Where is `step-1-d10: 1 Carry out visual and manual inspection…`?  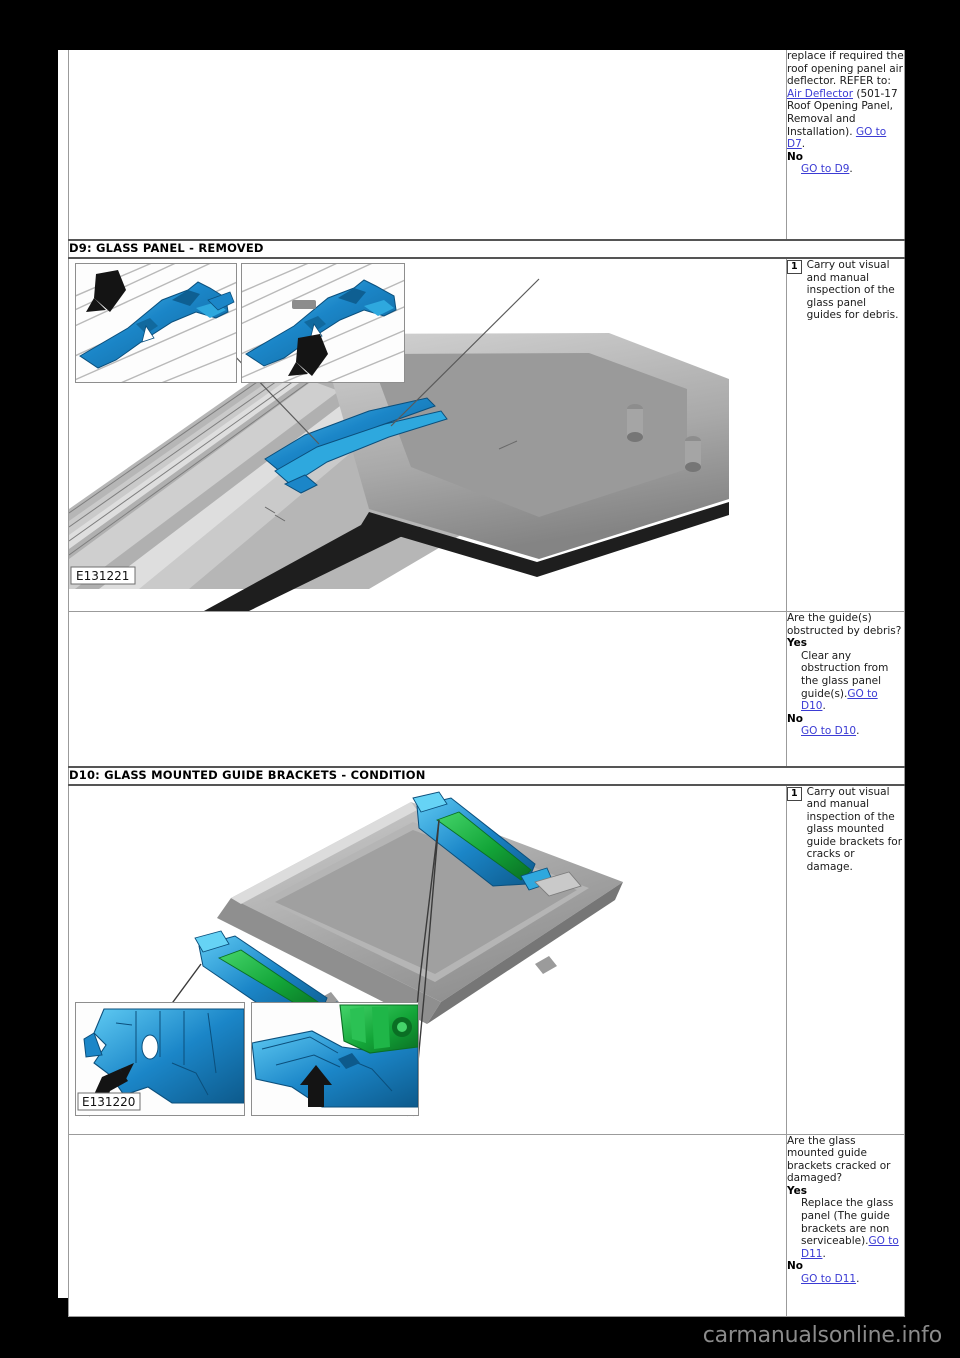
step-1-d10: 1 Carry out visual and manual inspection… is located at coordinates (845, 830).